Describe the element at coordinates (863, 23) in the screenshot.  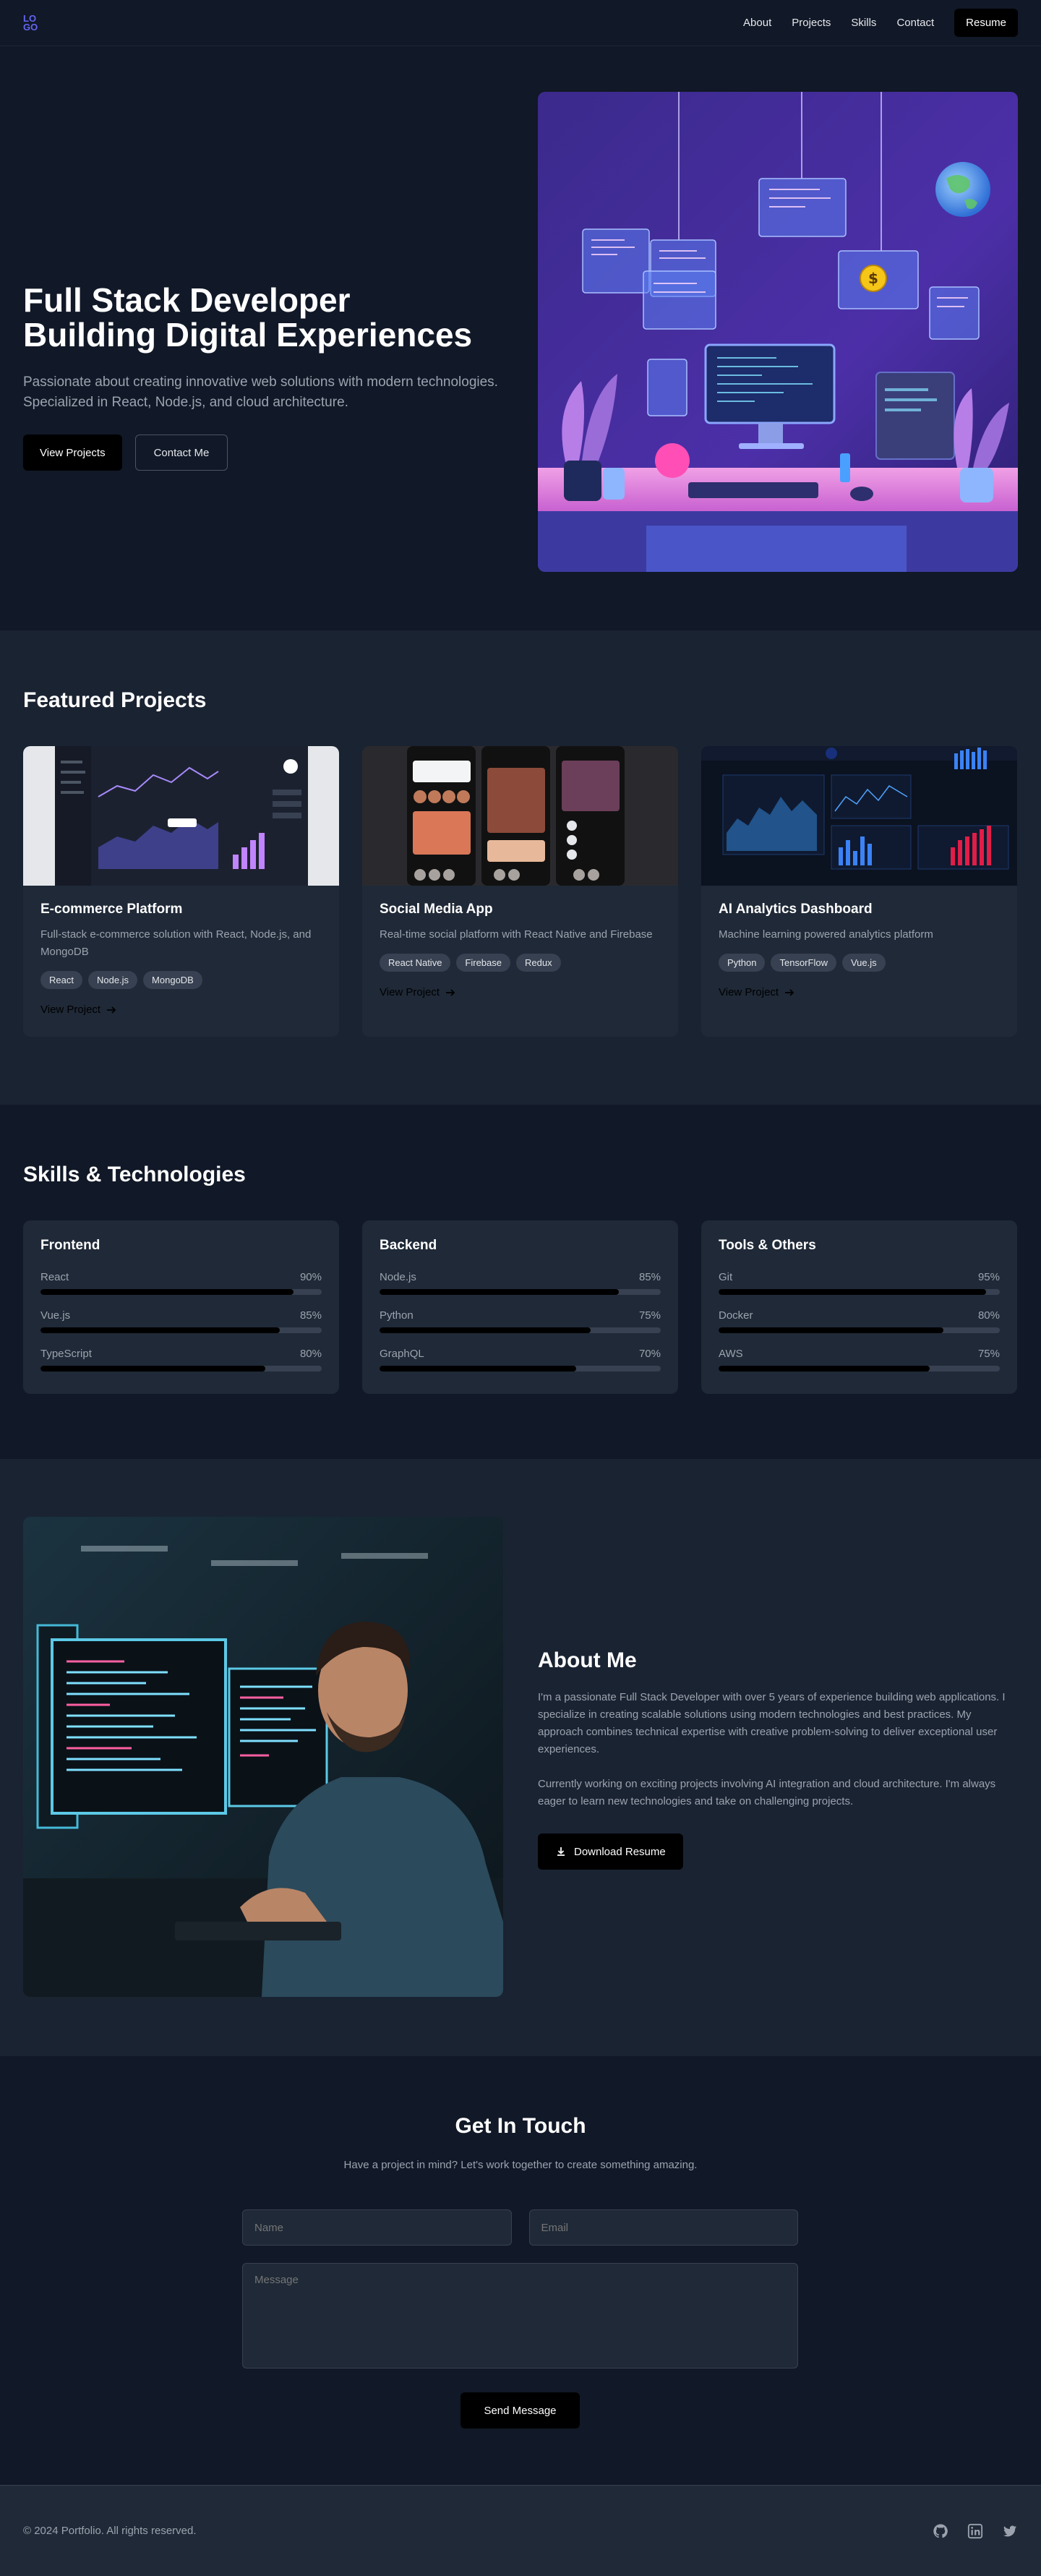
I see `nav-link-skills: Skills` at that location.